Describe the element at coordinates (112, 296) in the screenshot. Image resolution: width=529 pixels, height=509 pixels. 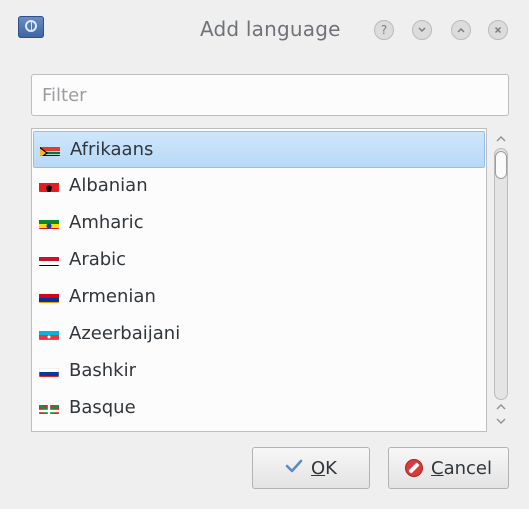
I see `list-item-label: Armenian` at that location.